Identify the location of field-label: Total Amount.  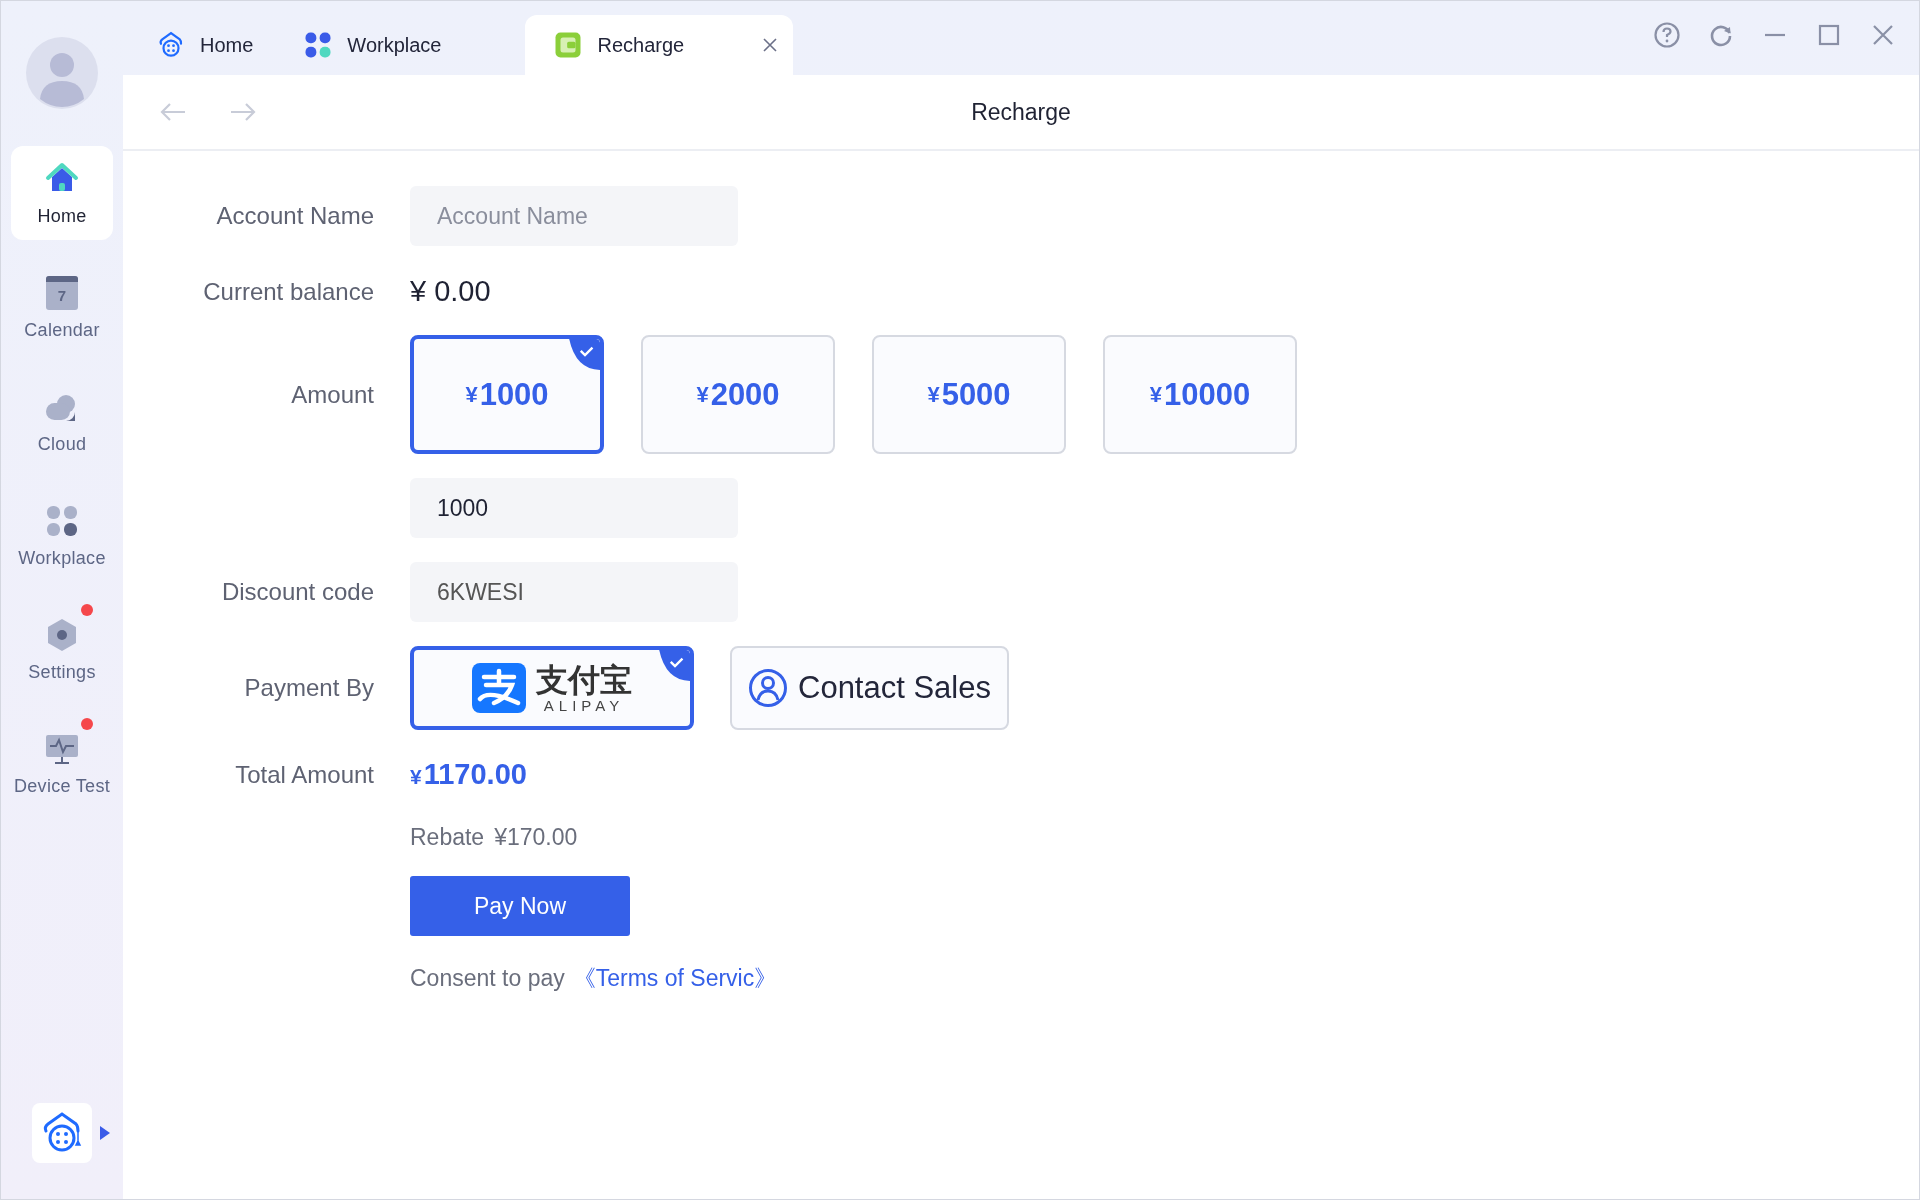
(304, 774).